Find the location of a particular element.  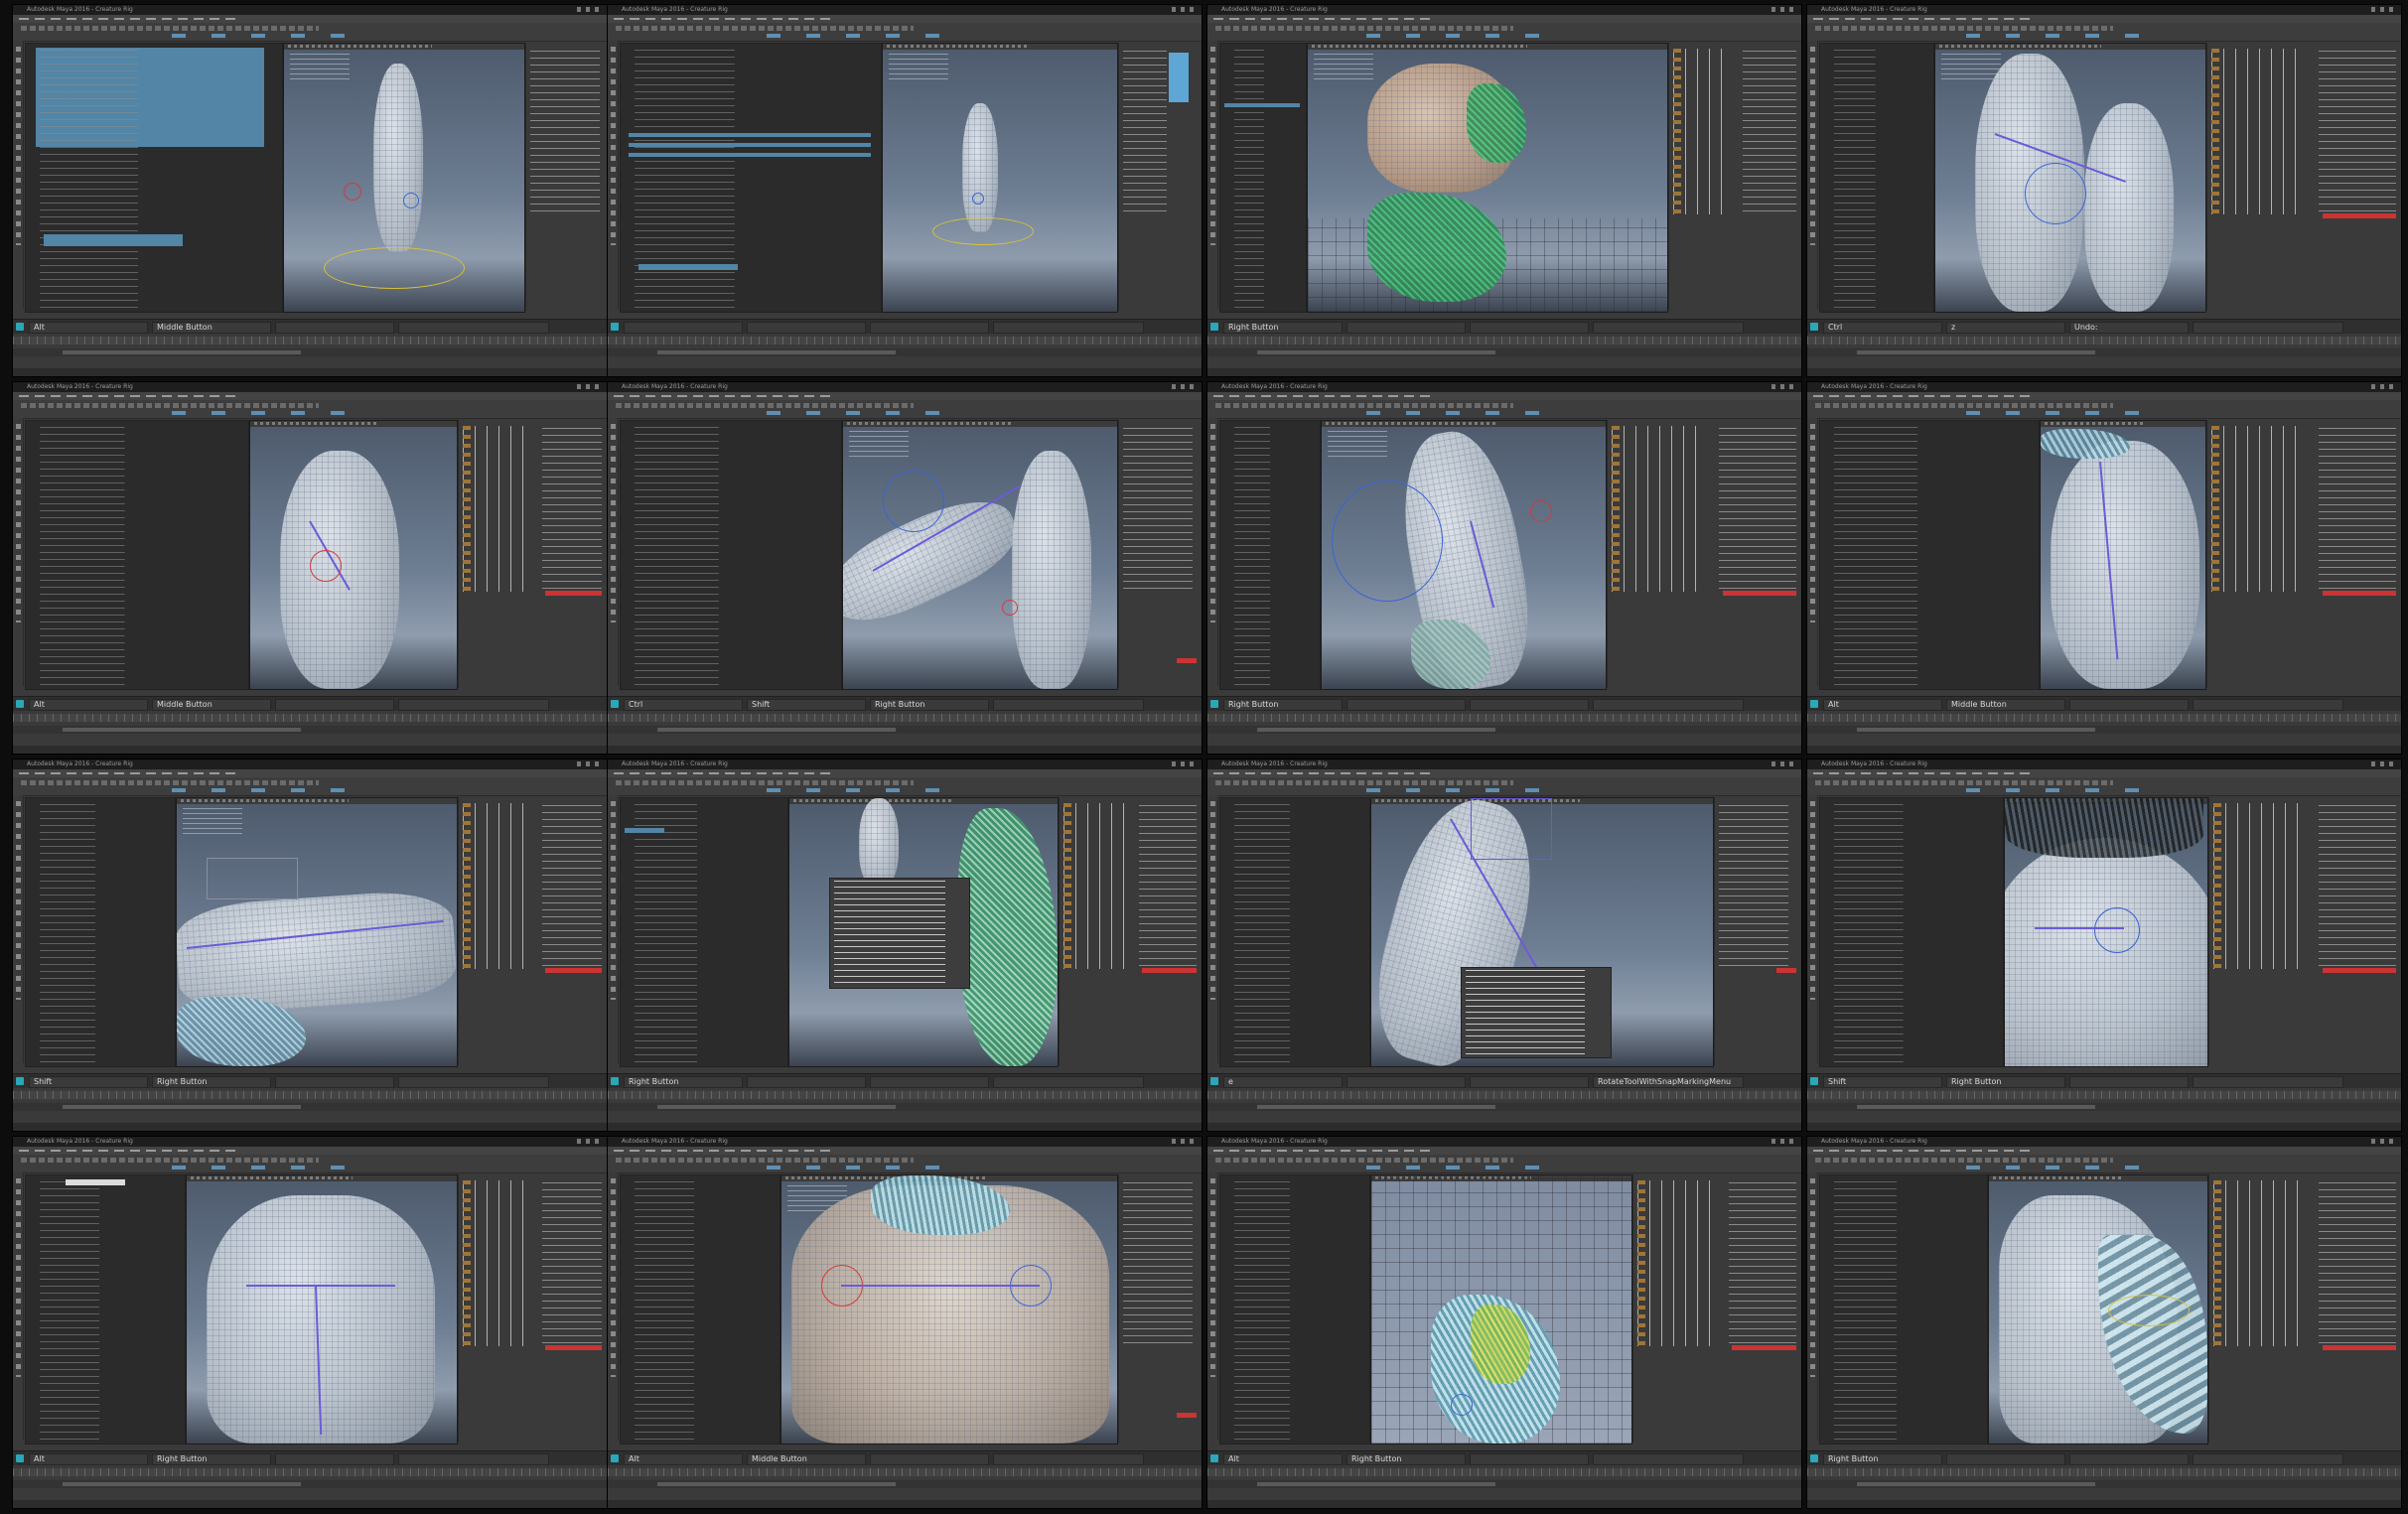

root-control is located at coordinates (394, 268).